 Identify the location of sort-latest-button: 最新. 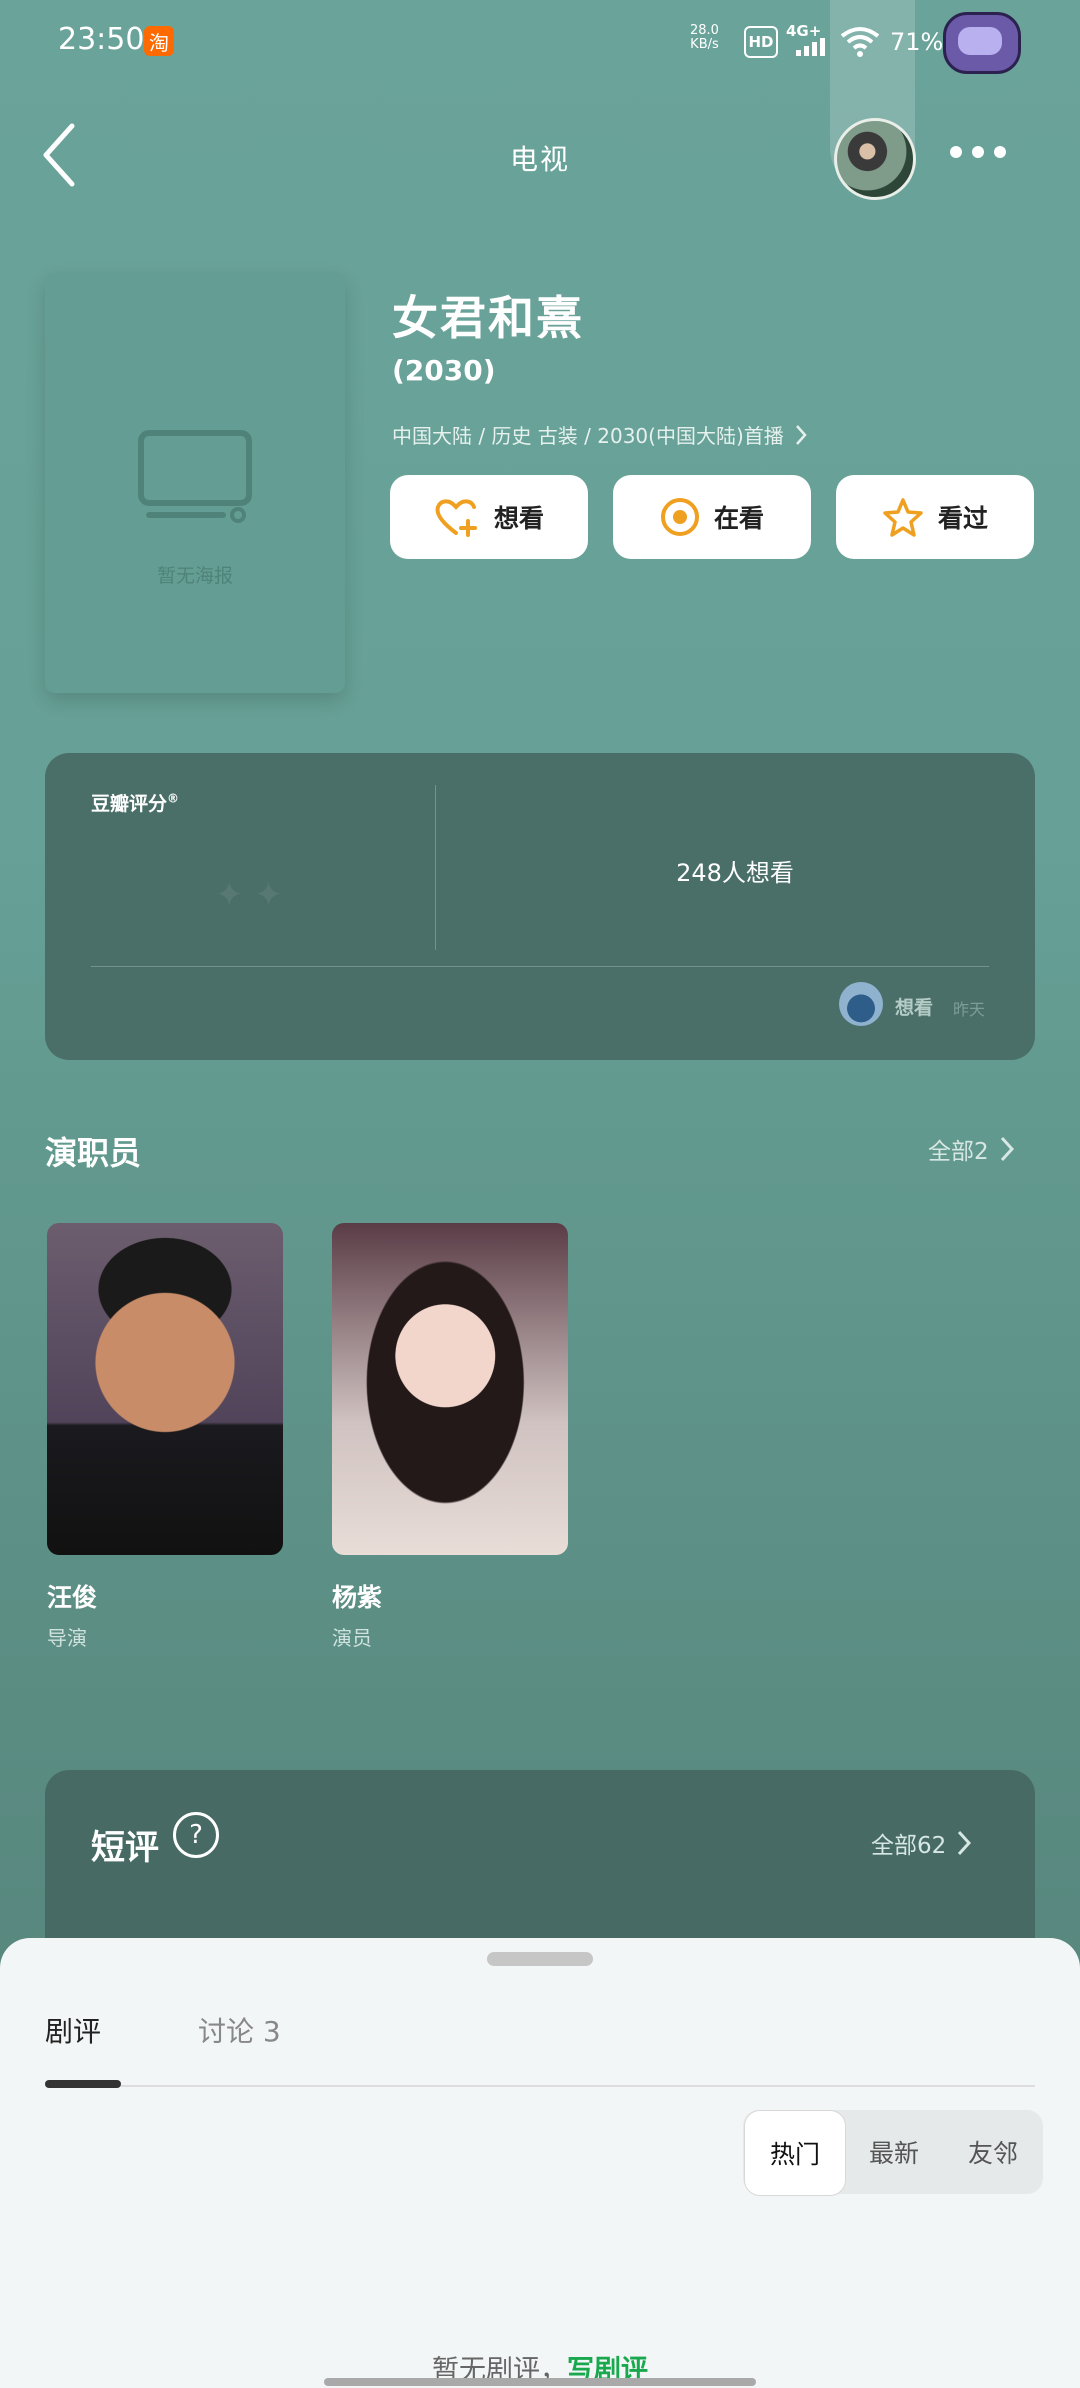
(894, 2152).